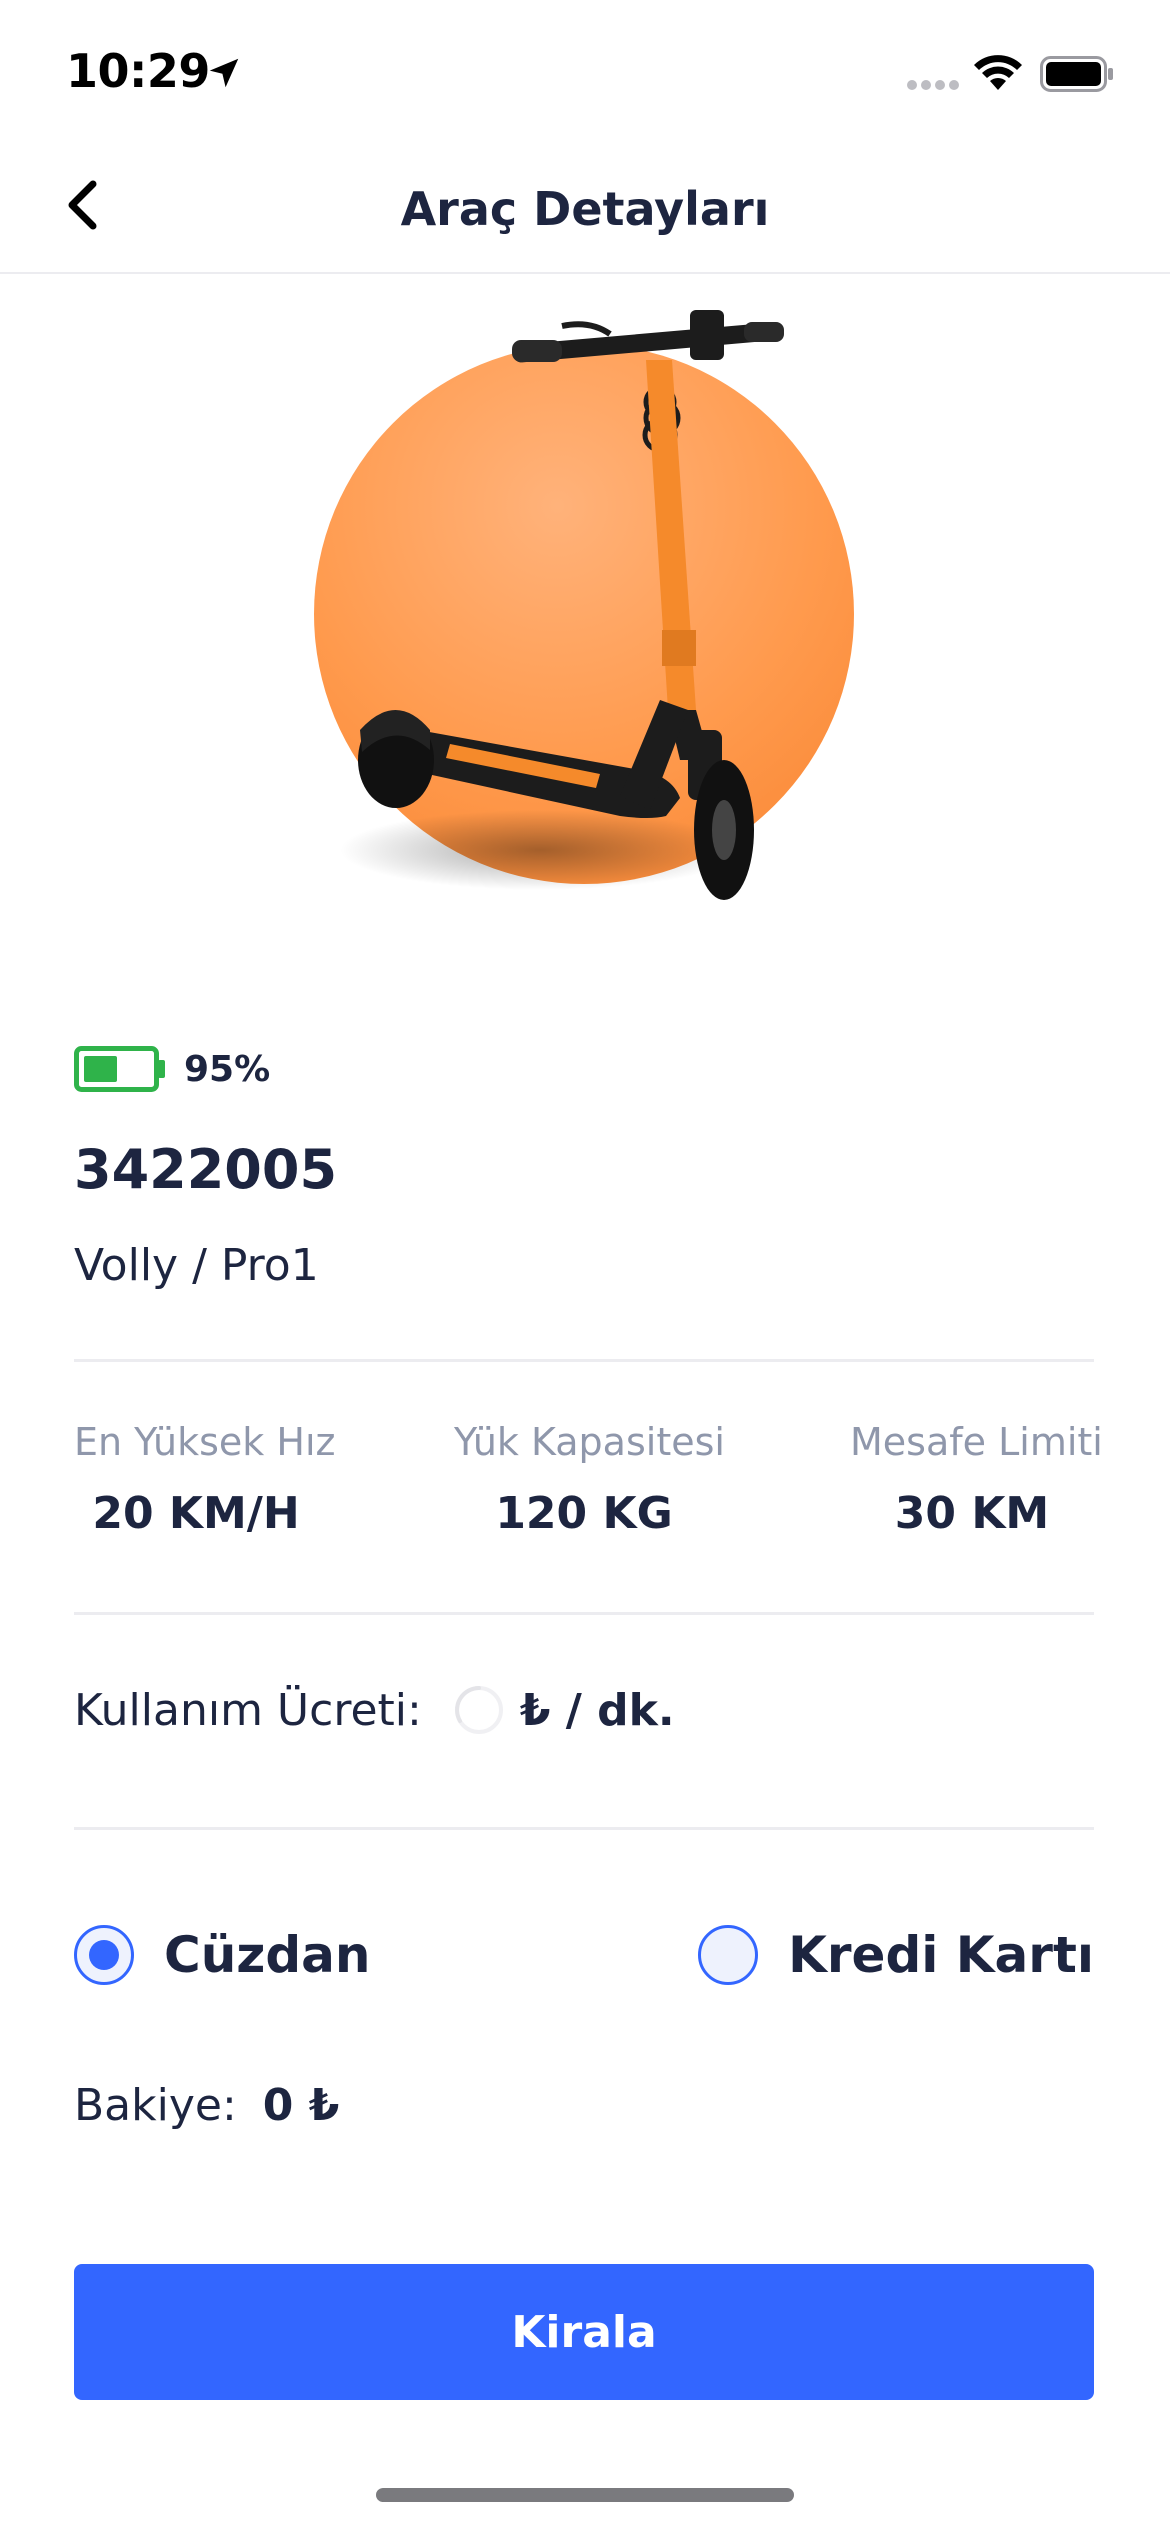 The width and height of the screenshot is (1170, 2532). What do you see at coordinates (972, 1513) in the screenshot?
I see `spec-value: 30 KM` at bounding box center [972, 1513].